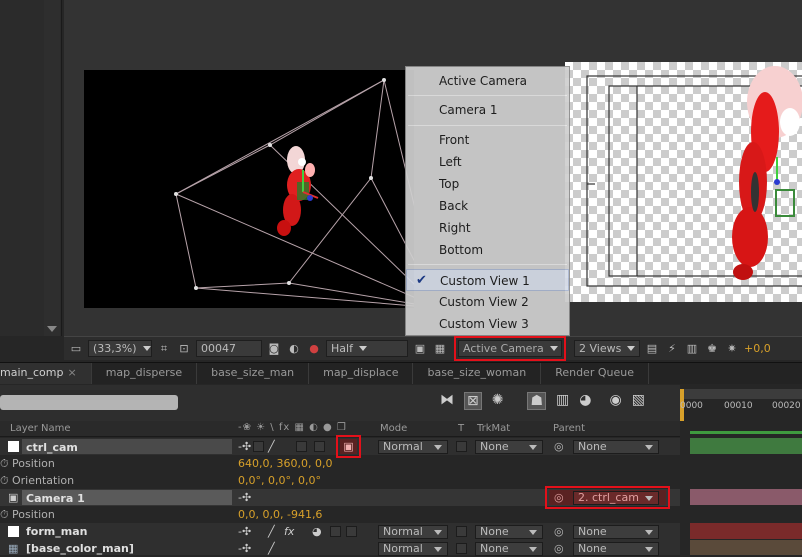 This screenshot has width=802, height=557. I want to click on safe-zones-icon: ⌗, so click(164, 348).